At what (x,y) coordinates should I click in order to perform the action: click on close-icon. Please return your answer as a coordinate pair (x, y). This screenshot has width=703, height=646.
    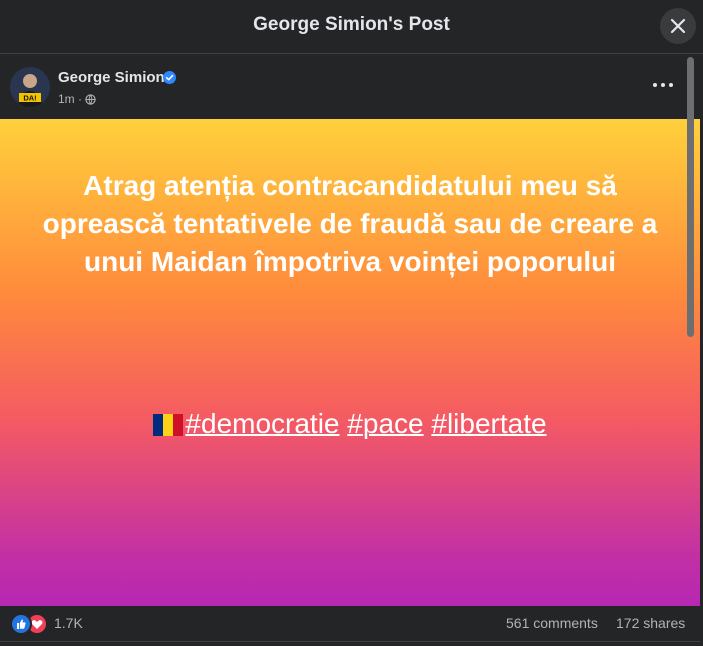
    Looking at the image, I should click on (678, 26).